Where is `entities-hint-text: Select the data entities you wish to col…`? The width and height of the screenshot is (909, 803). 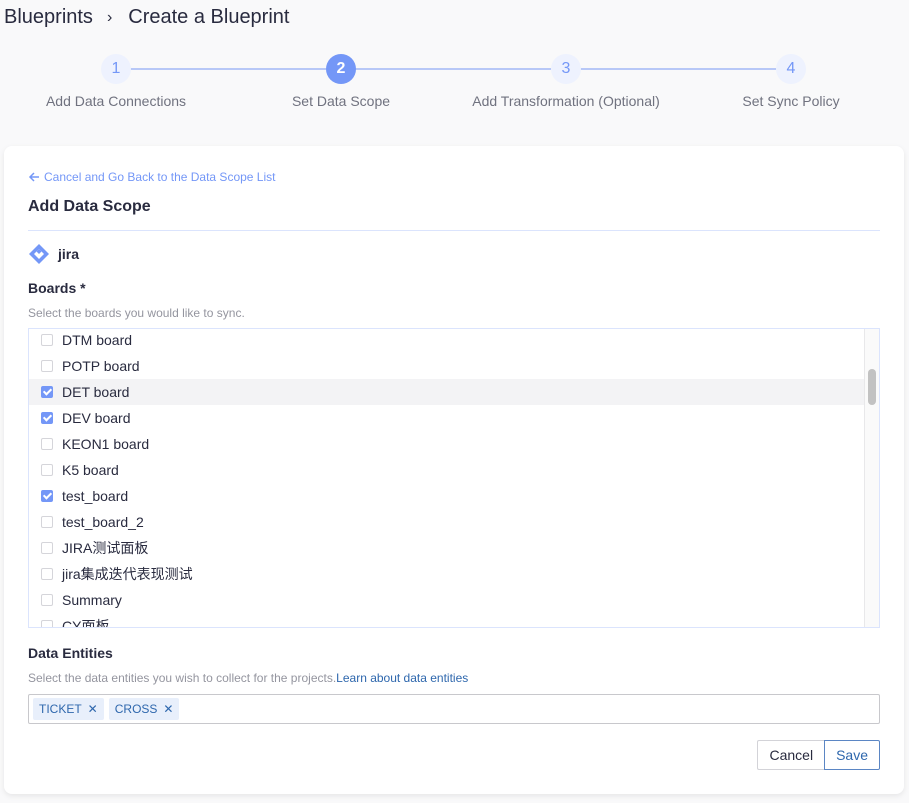
entities-hint-text: Select the data entities you wish to col… is located at coordinates (182, 678).